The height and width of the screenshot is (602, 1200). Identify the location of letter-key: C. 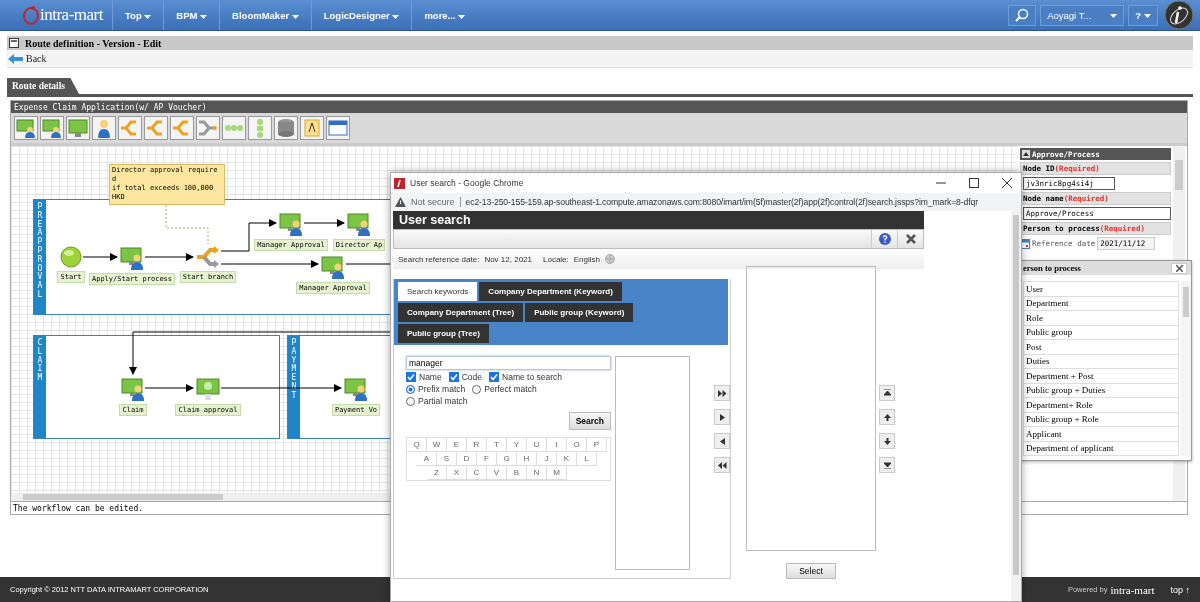
(477, 473).